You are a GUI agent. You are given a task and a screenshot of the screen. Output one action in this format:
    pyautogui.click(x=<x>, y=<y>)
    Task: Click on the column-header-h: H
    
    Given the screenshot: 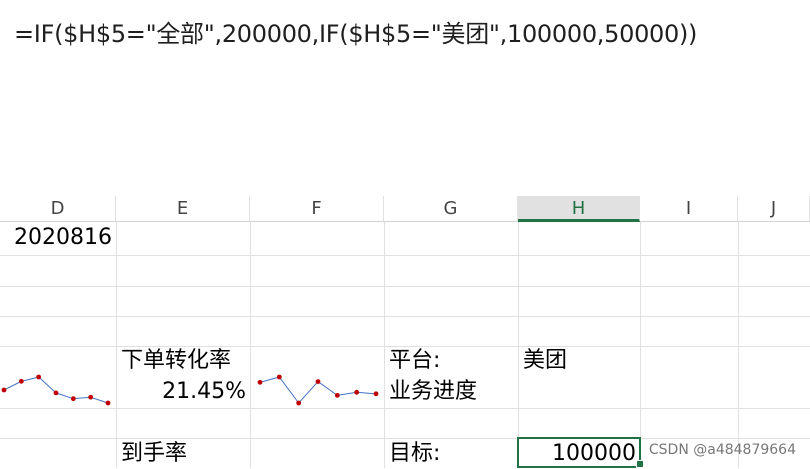 What is the action you would take?
    pyautogui.click(x=579, y=209)
    